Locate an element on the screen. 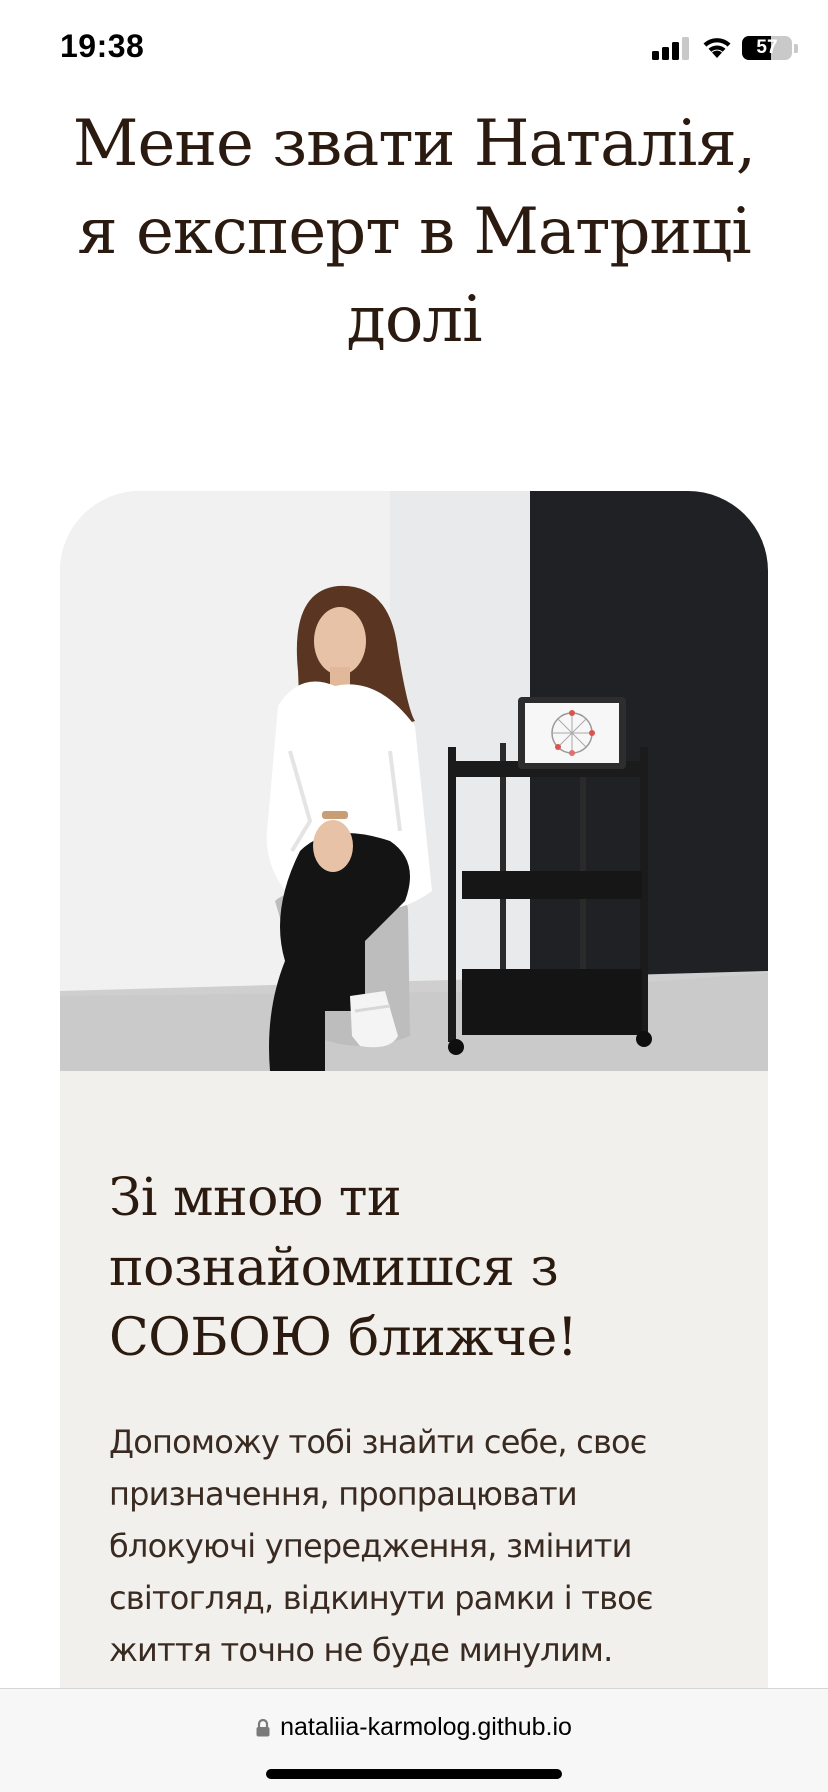 The width and height of the screenshot is (828, 1792). status-bar: 19:38 57 is located at coordinates (414, 50).